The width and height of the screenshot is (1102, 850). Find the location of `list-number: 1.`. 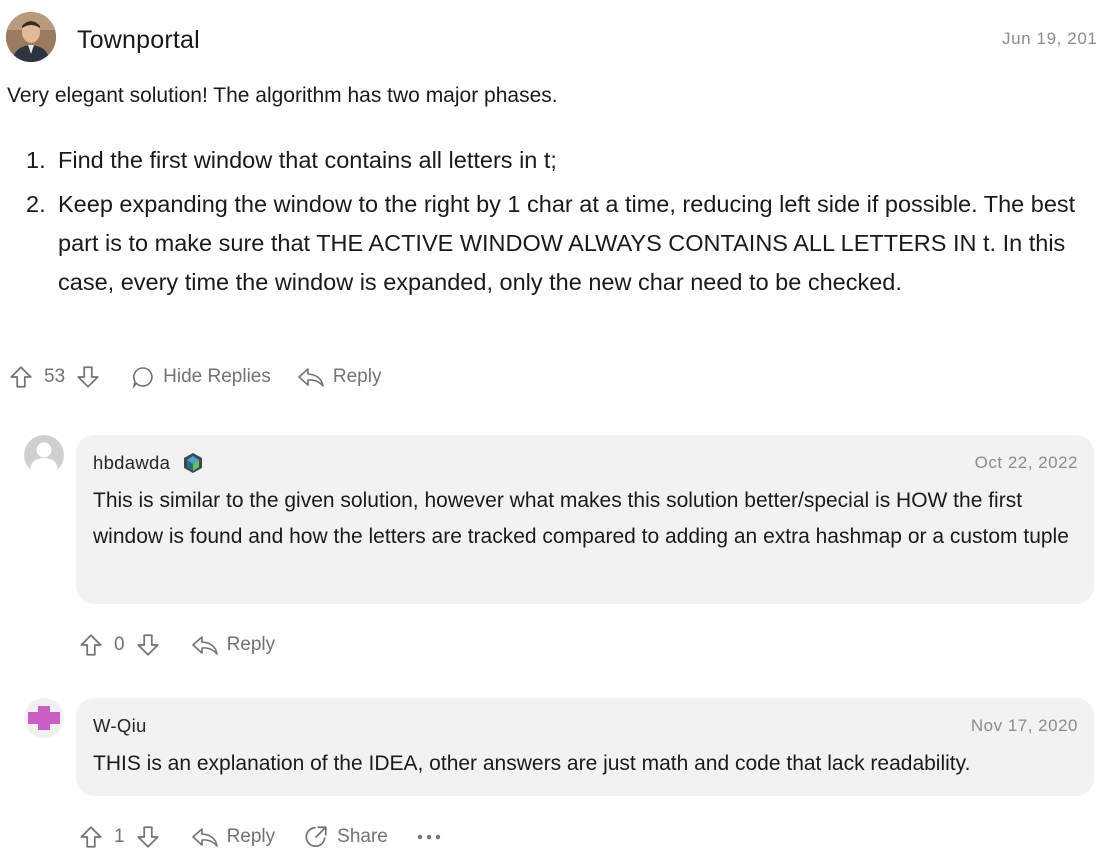

list-number: 1. is located at coordinates (36, 160).